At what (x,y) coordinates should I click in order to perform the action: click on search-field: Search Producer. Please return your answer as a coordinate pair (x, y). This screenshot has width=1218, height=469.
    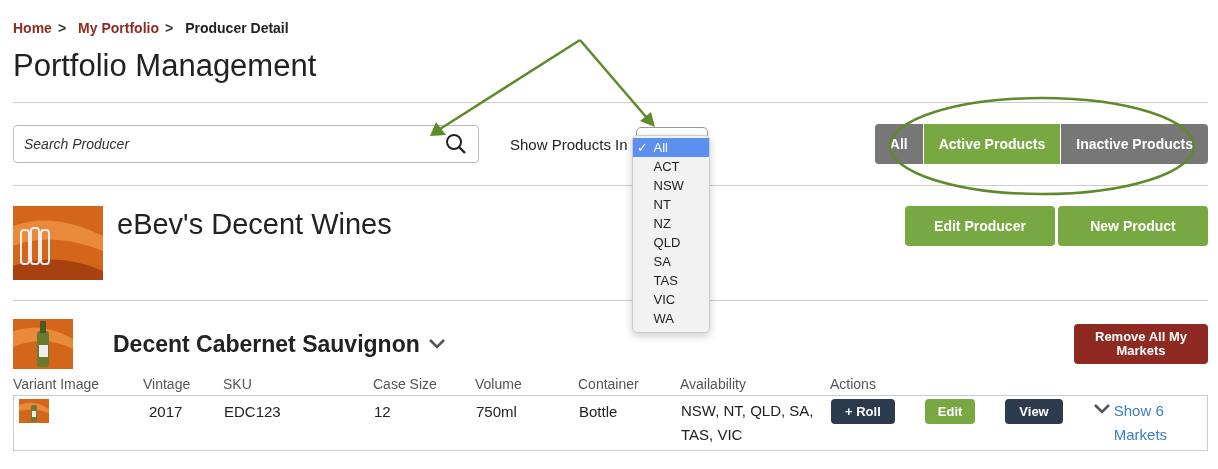
    Looking at the image, I should click on (246, 144).